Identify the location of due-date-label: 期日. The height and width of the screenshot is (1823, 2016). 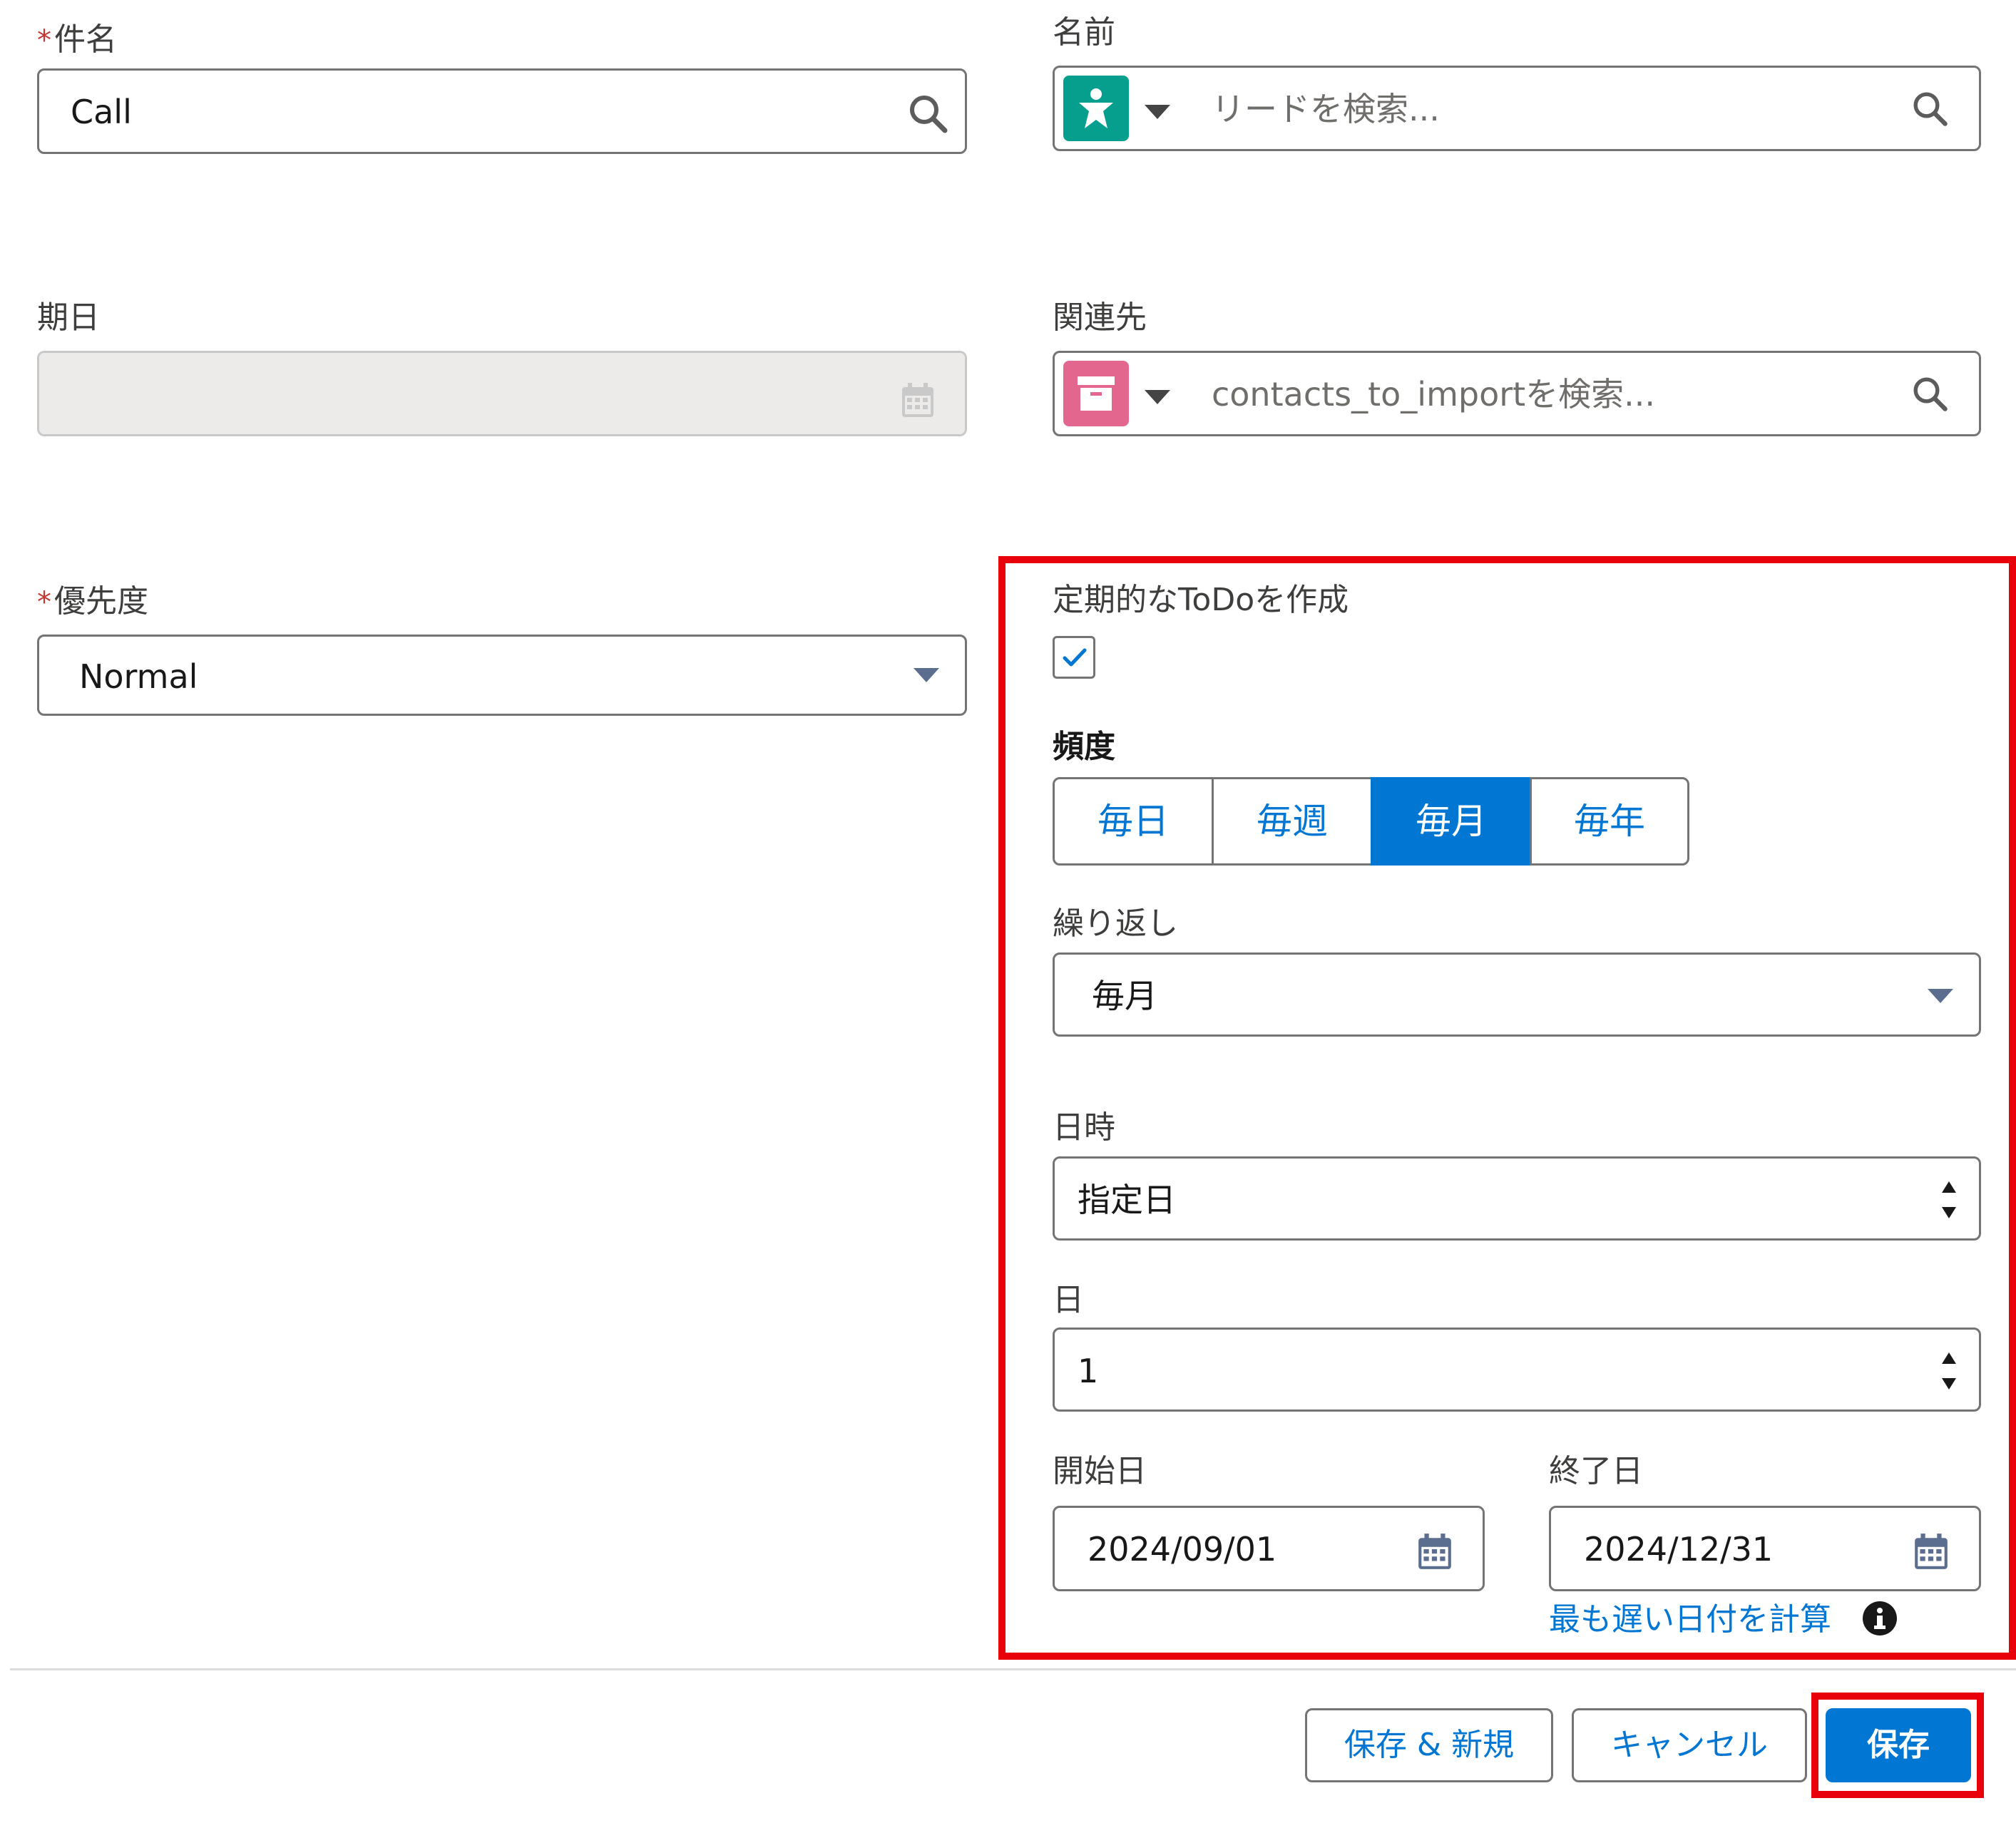
(68, 317).